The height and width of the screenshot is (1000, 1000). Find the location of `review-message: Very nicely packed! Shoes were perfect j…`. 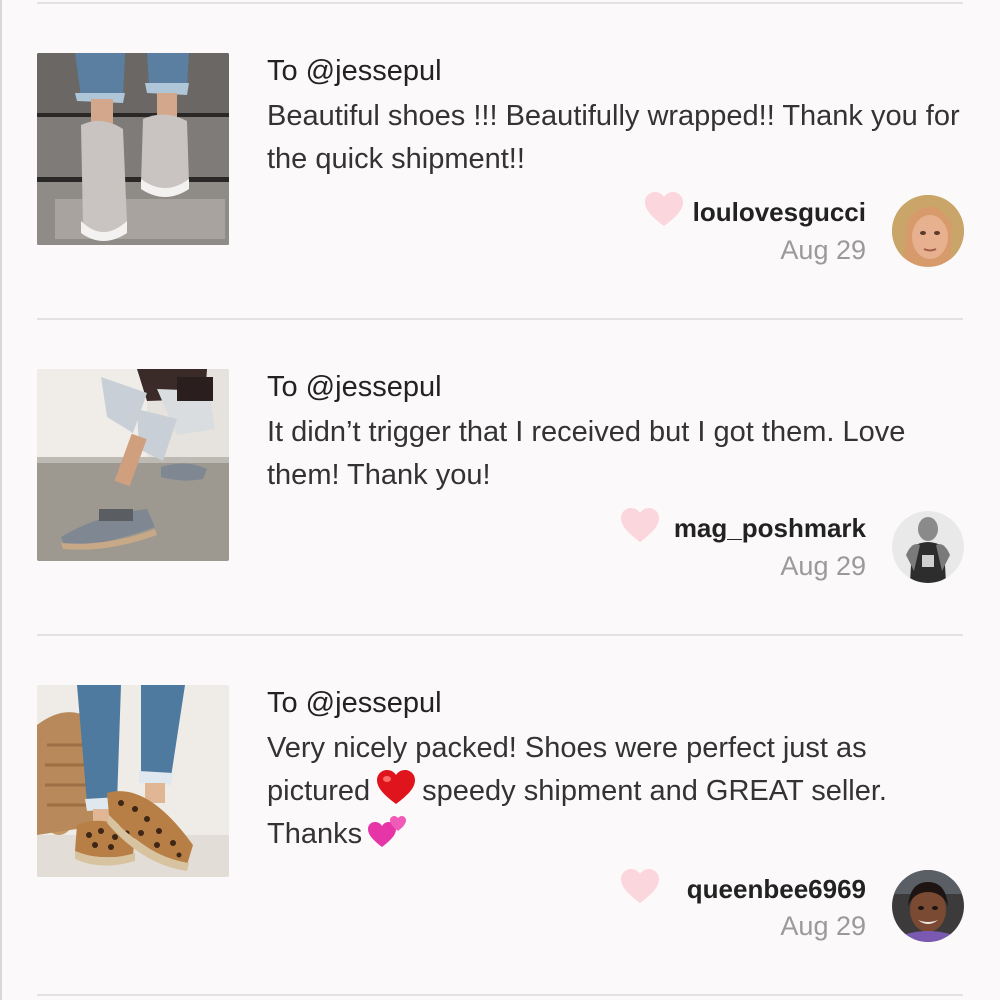

review-message: Very nicely packed! Shoes were perfect j… is located at coordinates (617, 791).